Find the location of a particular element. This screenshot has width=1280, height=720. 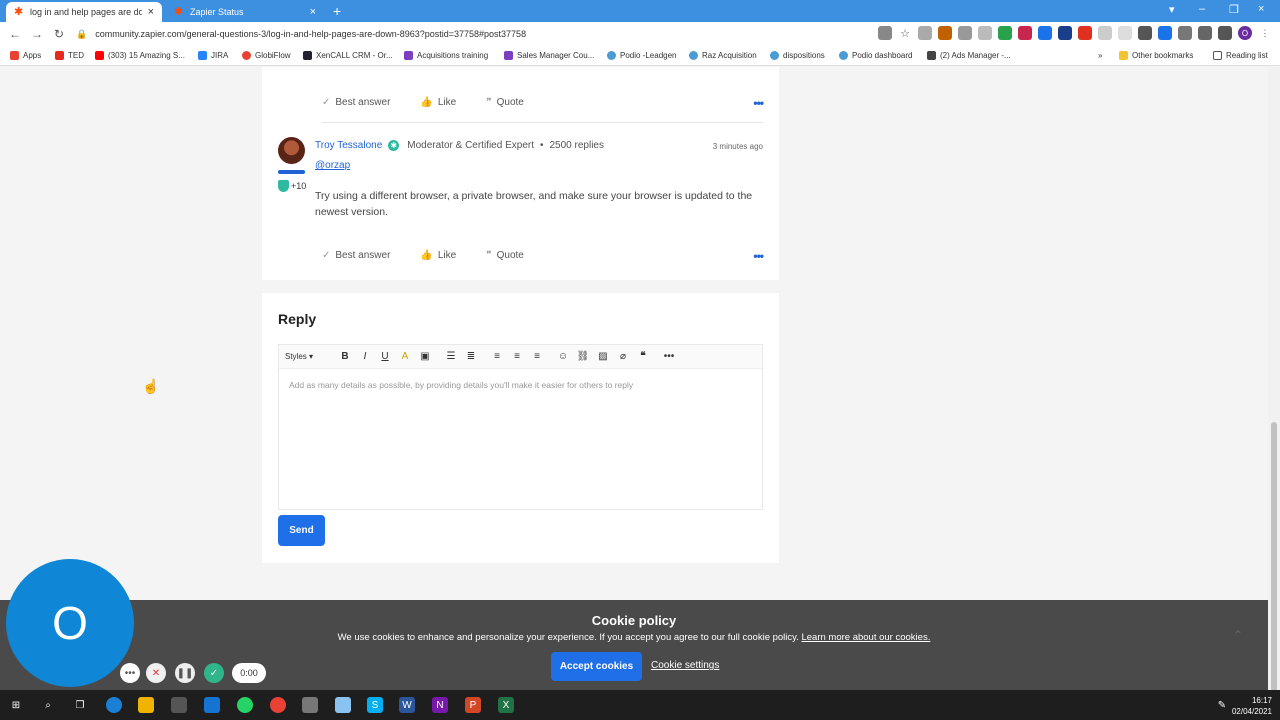

system-clock: 16:17 02/04/2021 is located at coordinates (1252, 706).